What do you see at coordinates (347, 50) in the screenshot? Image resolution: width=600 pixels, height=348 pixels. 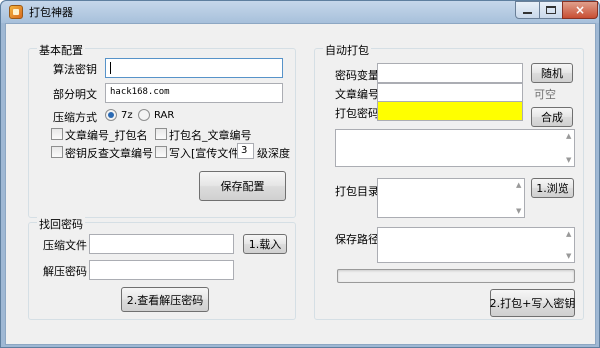 I see `auto-pack-legend: 自动打包` at bounding box center [347, 50].